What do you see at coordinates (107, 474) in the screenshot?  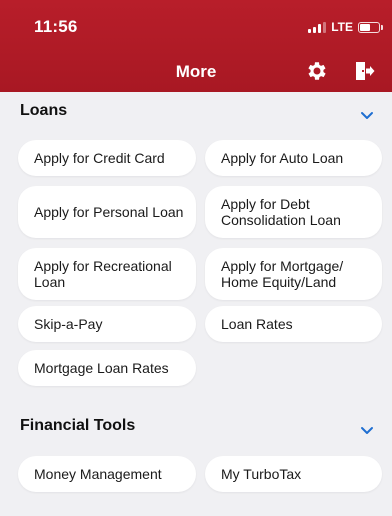 I see `money-management-button: Money Management` at bounding box center [107, 474].